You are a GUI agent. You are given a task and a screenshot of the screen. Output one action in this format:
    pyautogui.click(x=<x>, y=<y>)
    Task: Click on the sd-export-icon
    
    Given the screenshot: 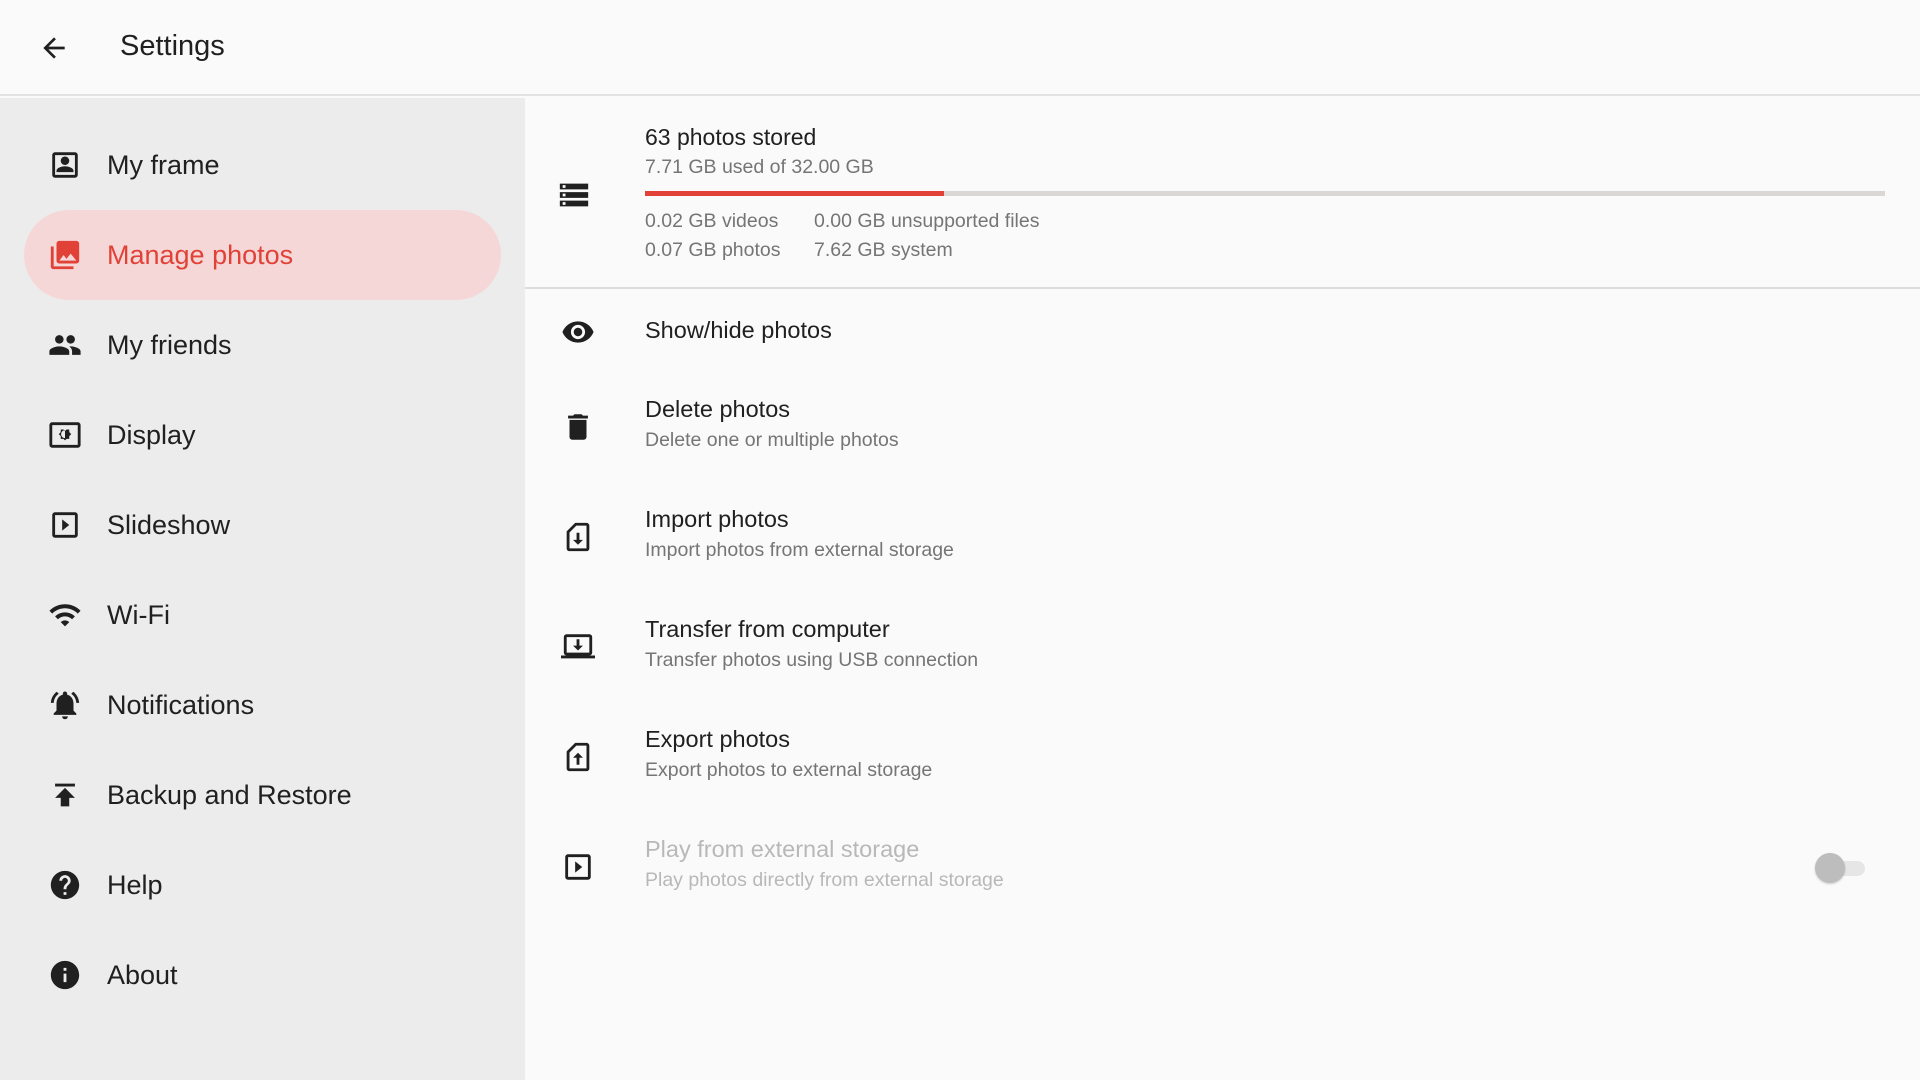 What is the action you would take?
    pyautogui.click(x=578, y=757)
    